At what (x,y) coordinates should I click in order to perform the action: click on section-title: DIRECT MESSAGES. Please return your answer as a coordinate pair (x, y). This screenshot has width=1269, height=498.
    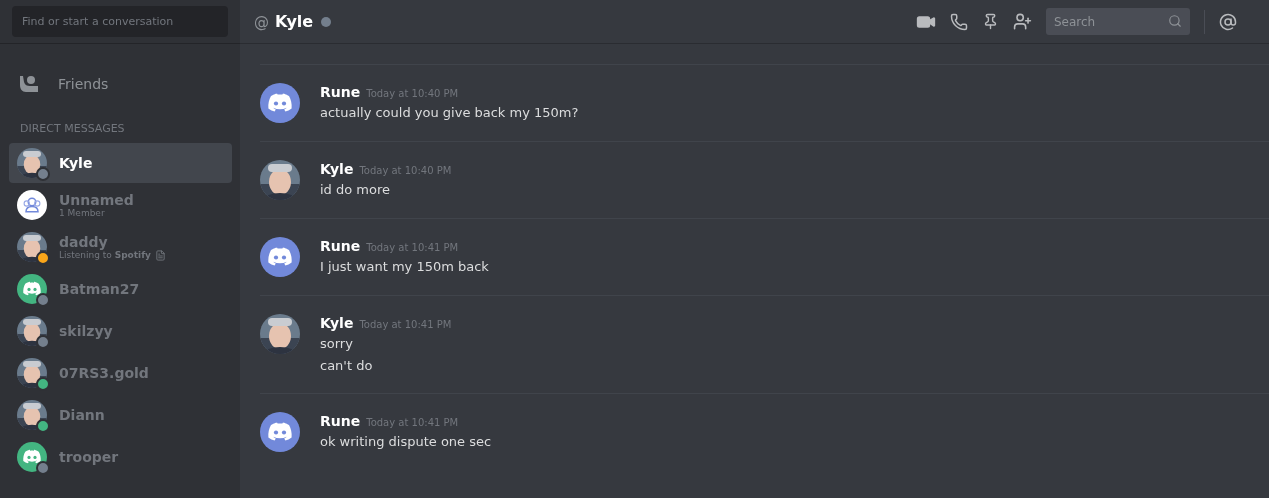
    Looking at the image, I should click on (72, 128).